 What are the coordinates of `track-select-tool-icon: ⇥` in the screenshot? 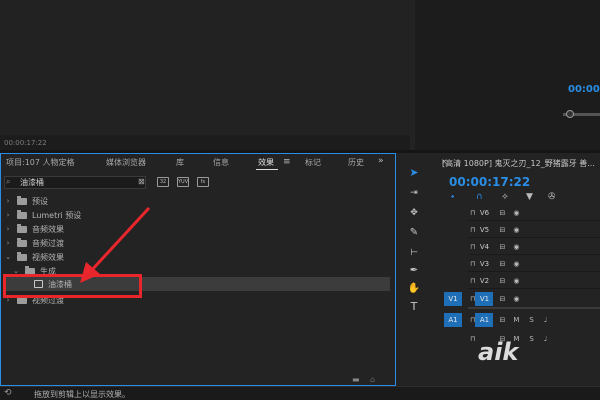 It's located at (414, 193).